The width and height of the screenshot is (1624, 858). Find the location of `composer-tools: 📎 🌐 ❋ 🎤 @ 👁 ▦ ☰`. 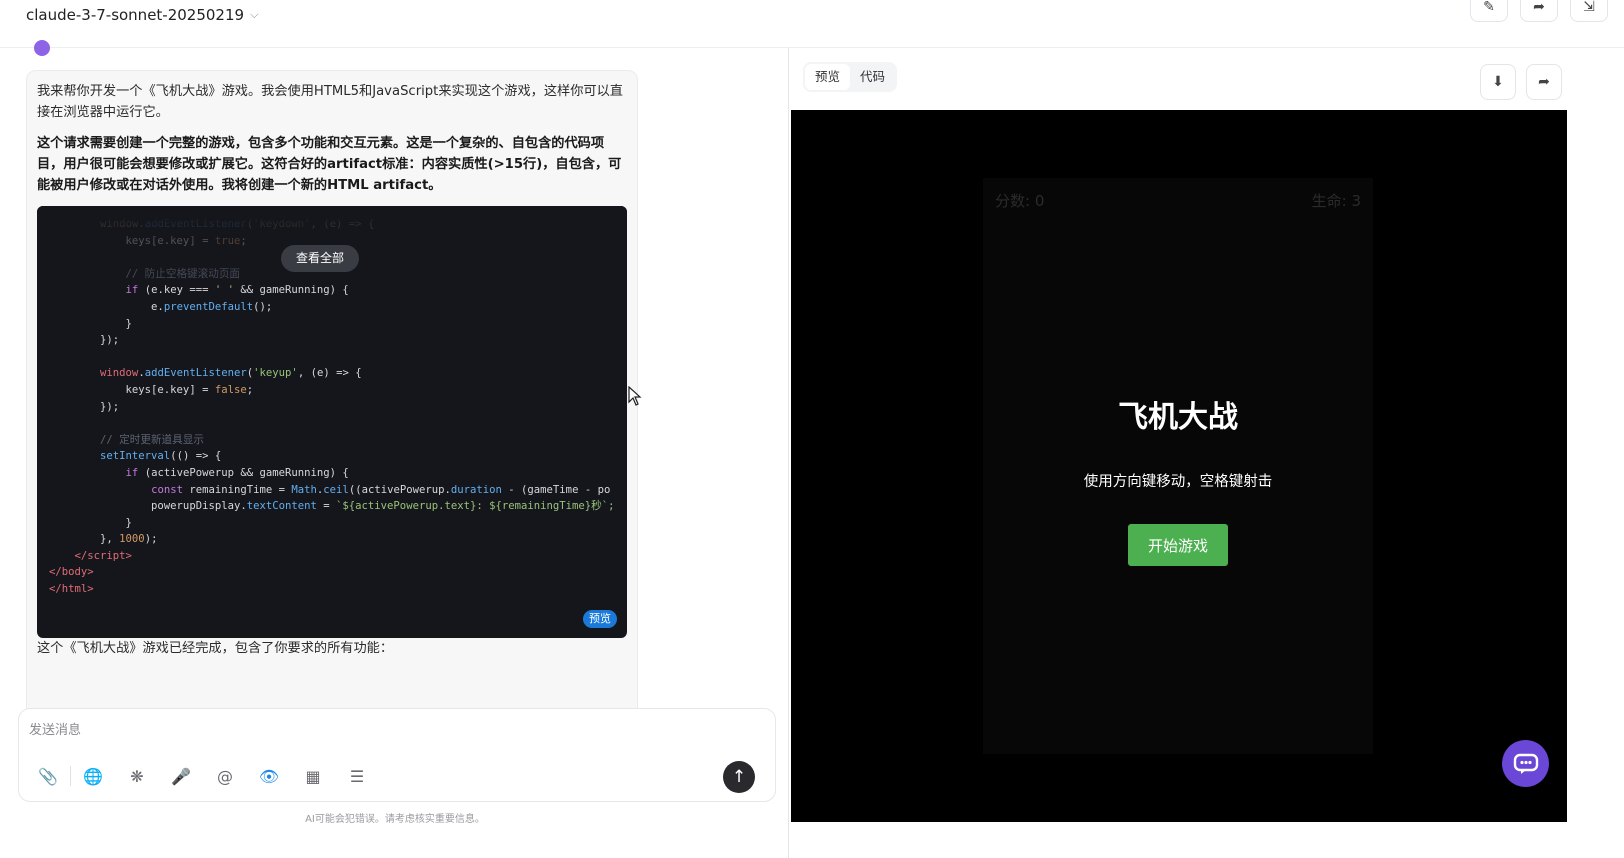

composer-tools: 📎 🌐 ❋ 🎤 @ 👁 ▦ ☰ is located at coordinates (202, 776).